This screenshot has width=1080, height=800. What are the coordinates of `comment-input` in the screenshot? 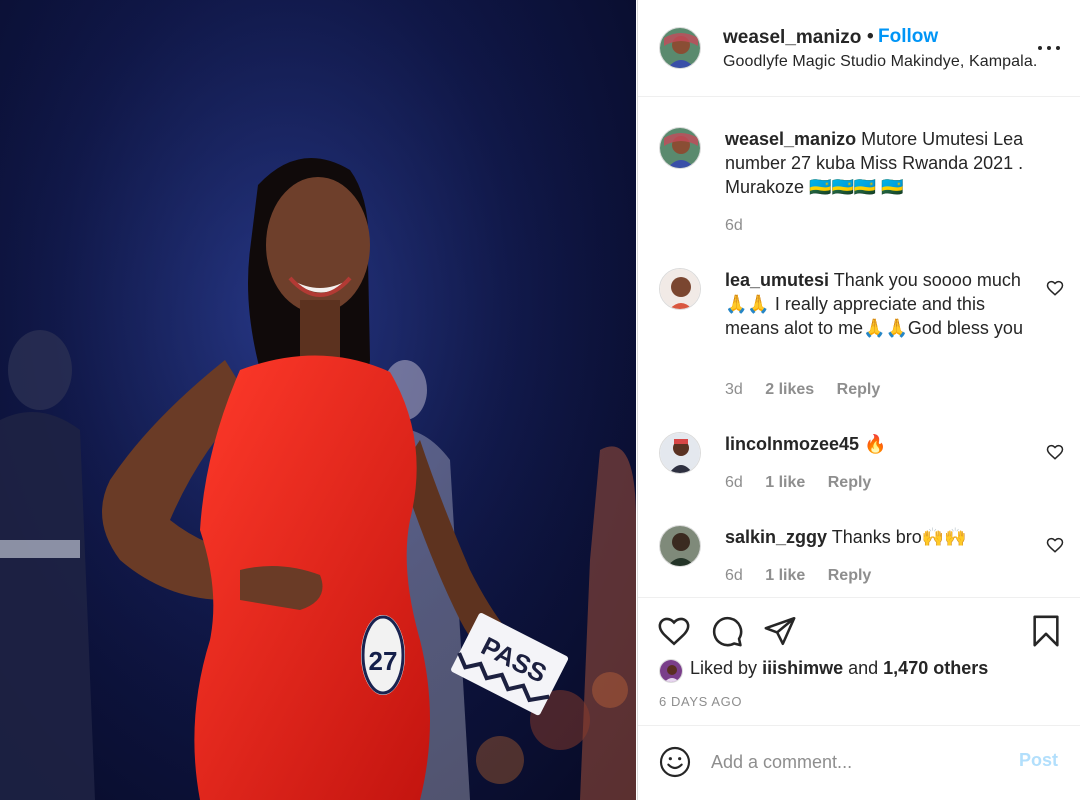 It's located at (856, 762).